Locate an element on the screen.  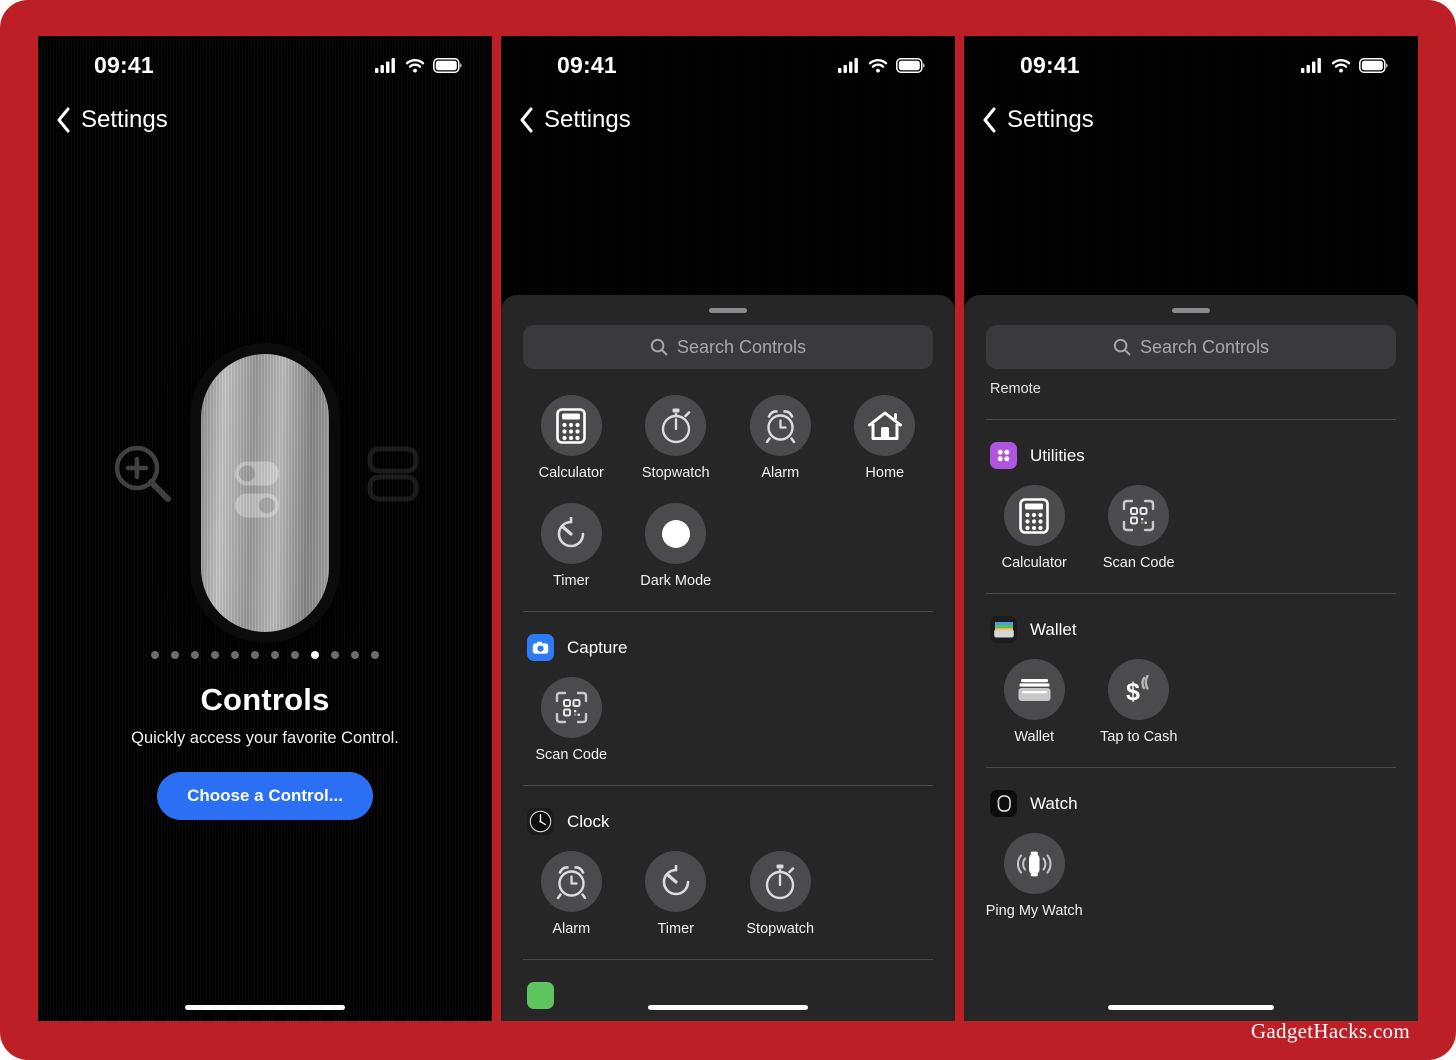
control-label: Home is located at coordinates (885, 473).